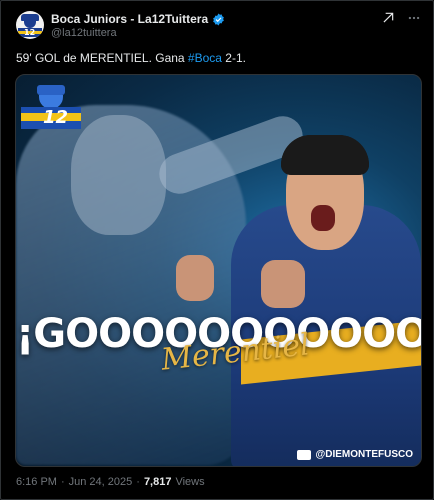 This screenshot has width=434, height=500. Describe the element at coordinates (205, 58) in the screenshot. I see `hashtag-link: #Boca` at that location.